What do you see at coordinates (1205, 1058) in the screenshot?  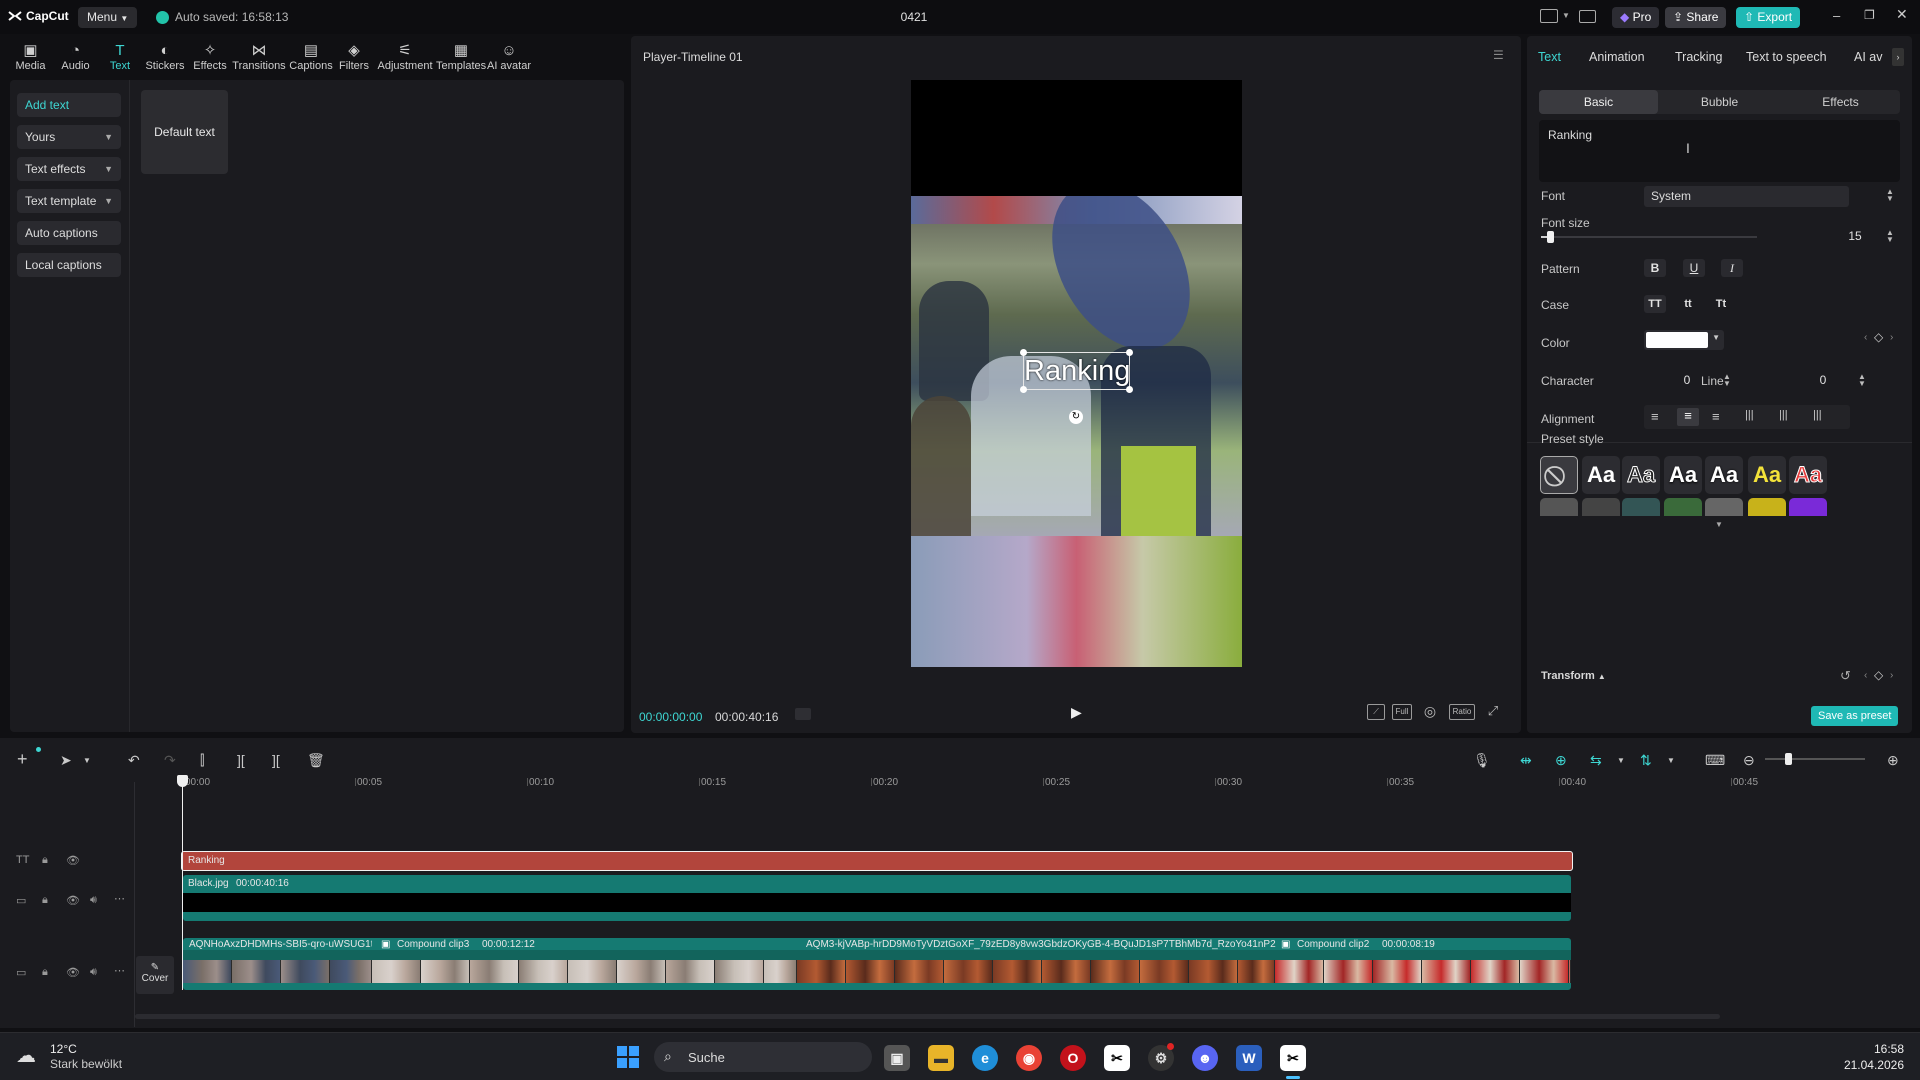 I see `discord-icon: ☻` at bounding box center [1205, 1058].